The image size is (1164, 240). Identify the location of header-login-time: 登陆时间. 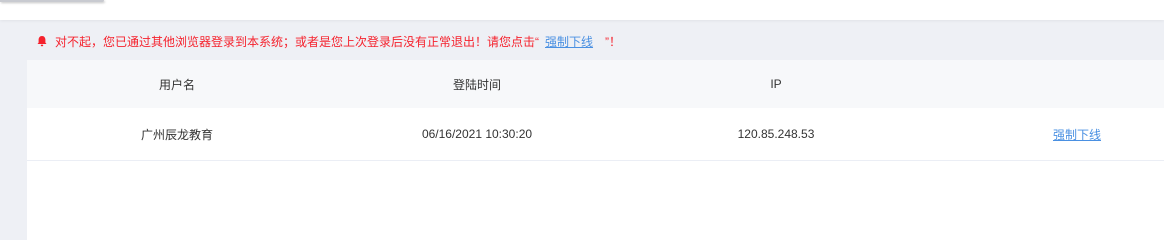
(476, 84).